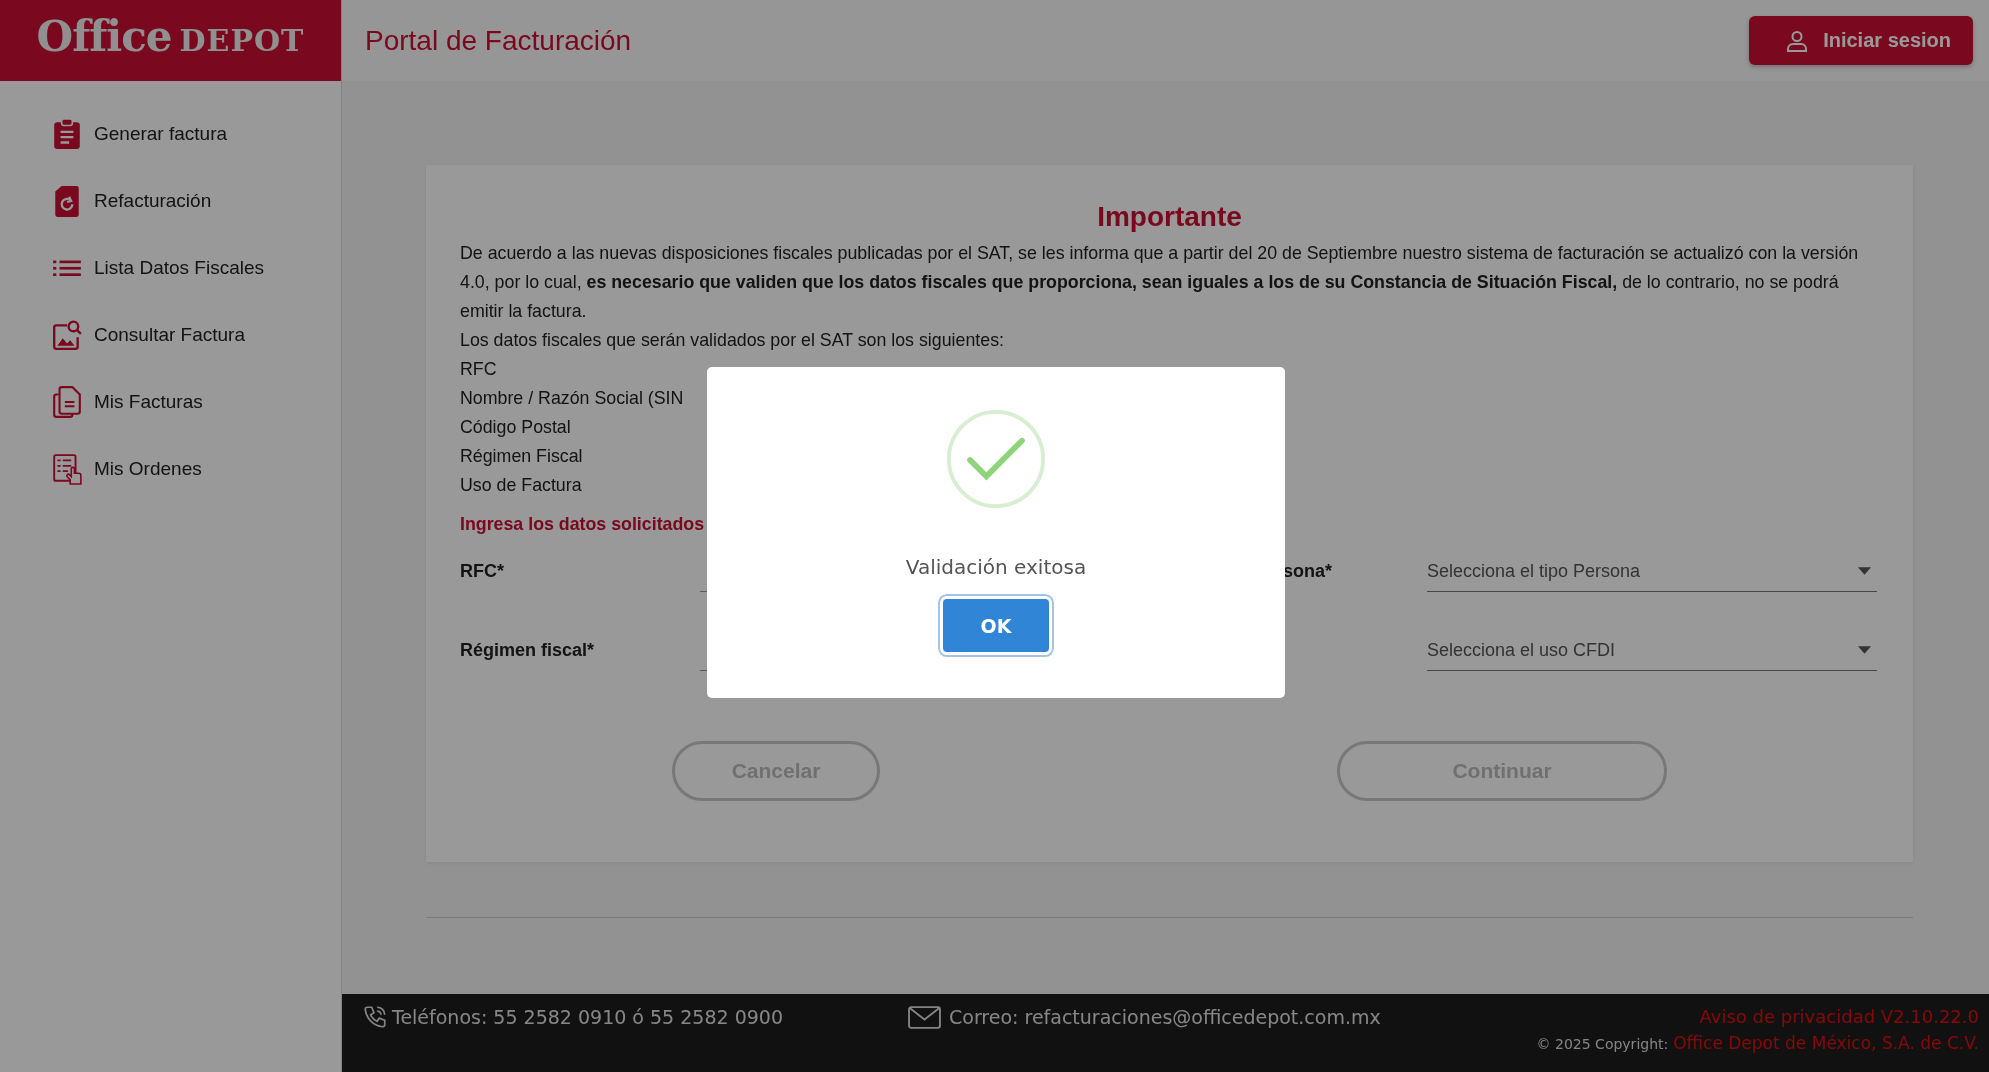 The width and height of the screenshot is (1989, 1072). I want to click on sidebar-item: Mis Ordenes, so click(170, 468).